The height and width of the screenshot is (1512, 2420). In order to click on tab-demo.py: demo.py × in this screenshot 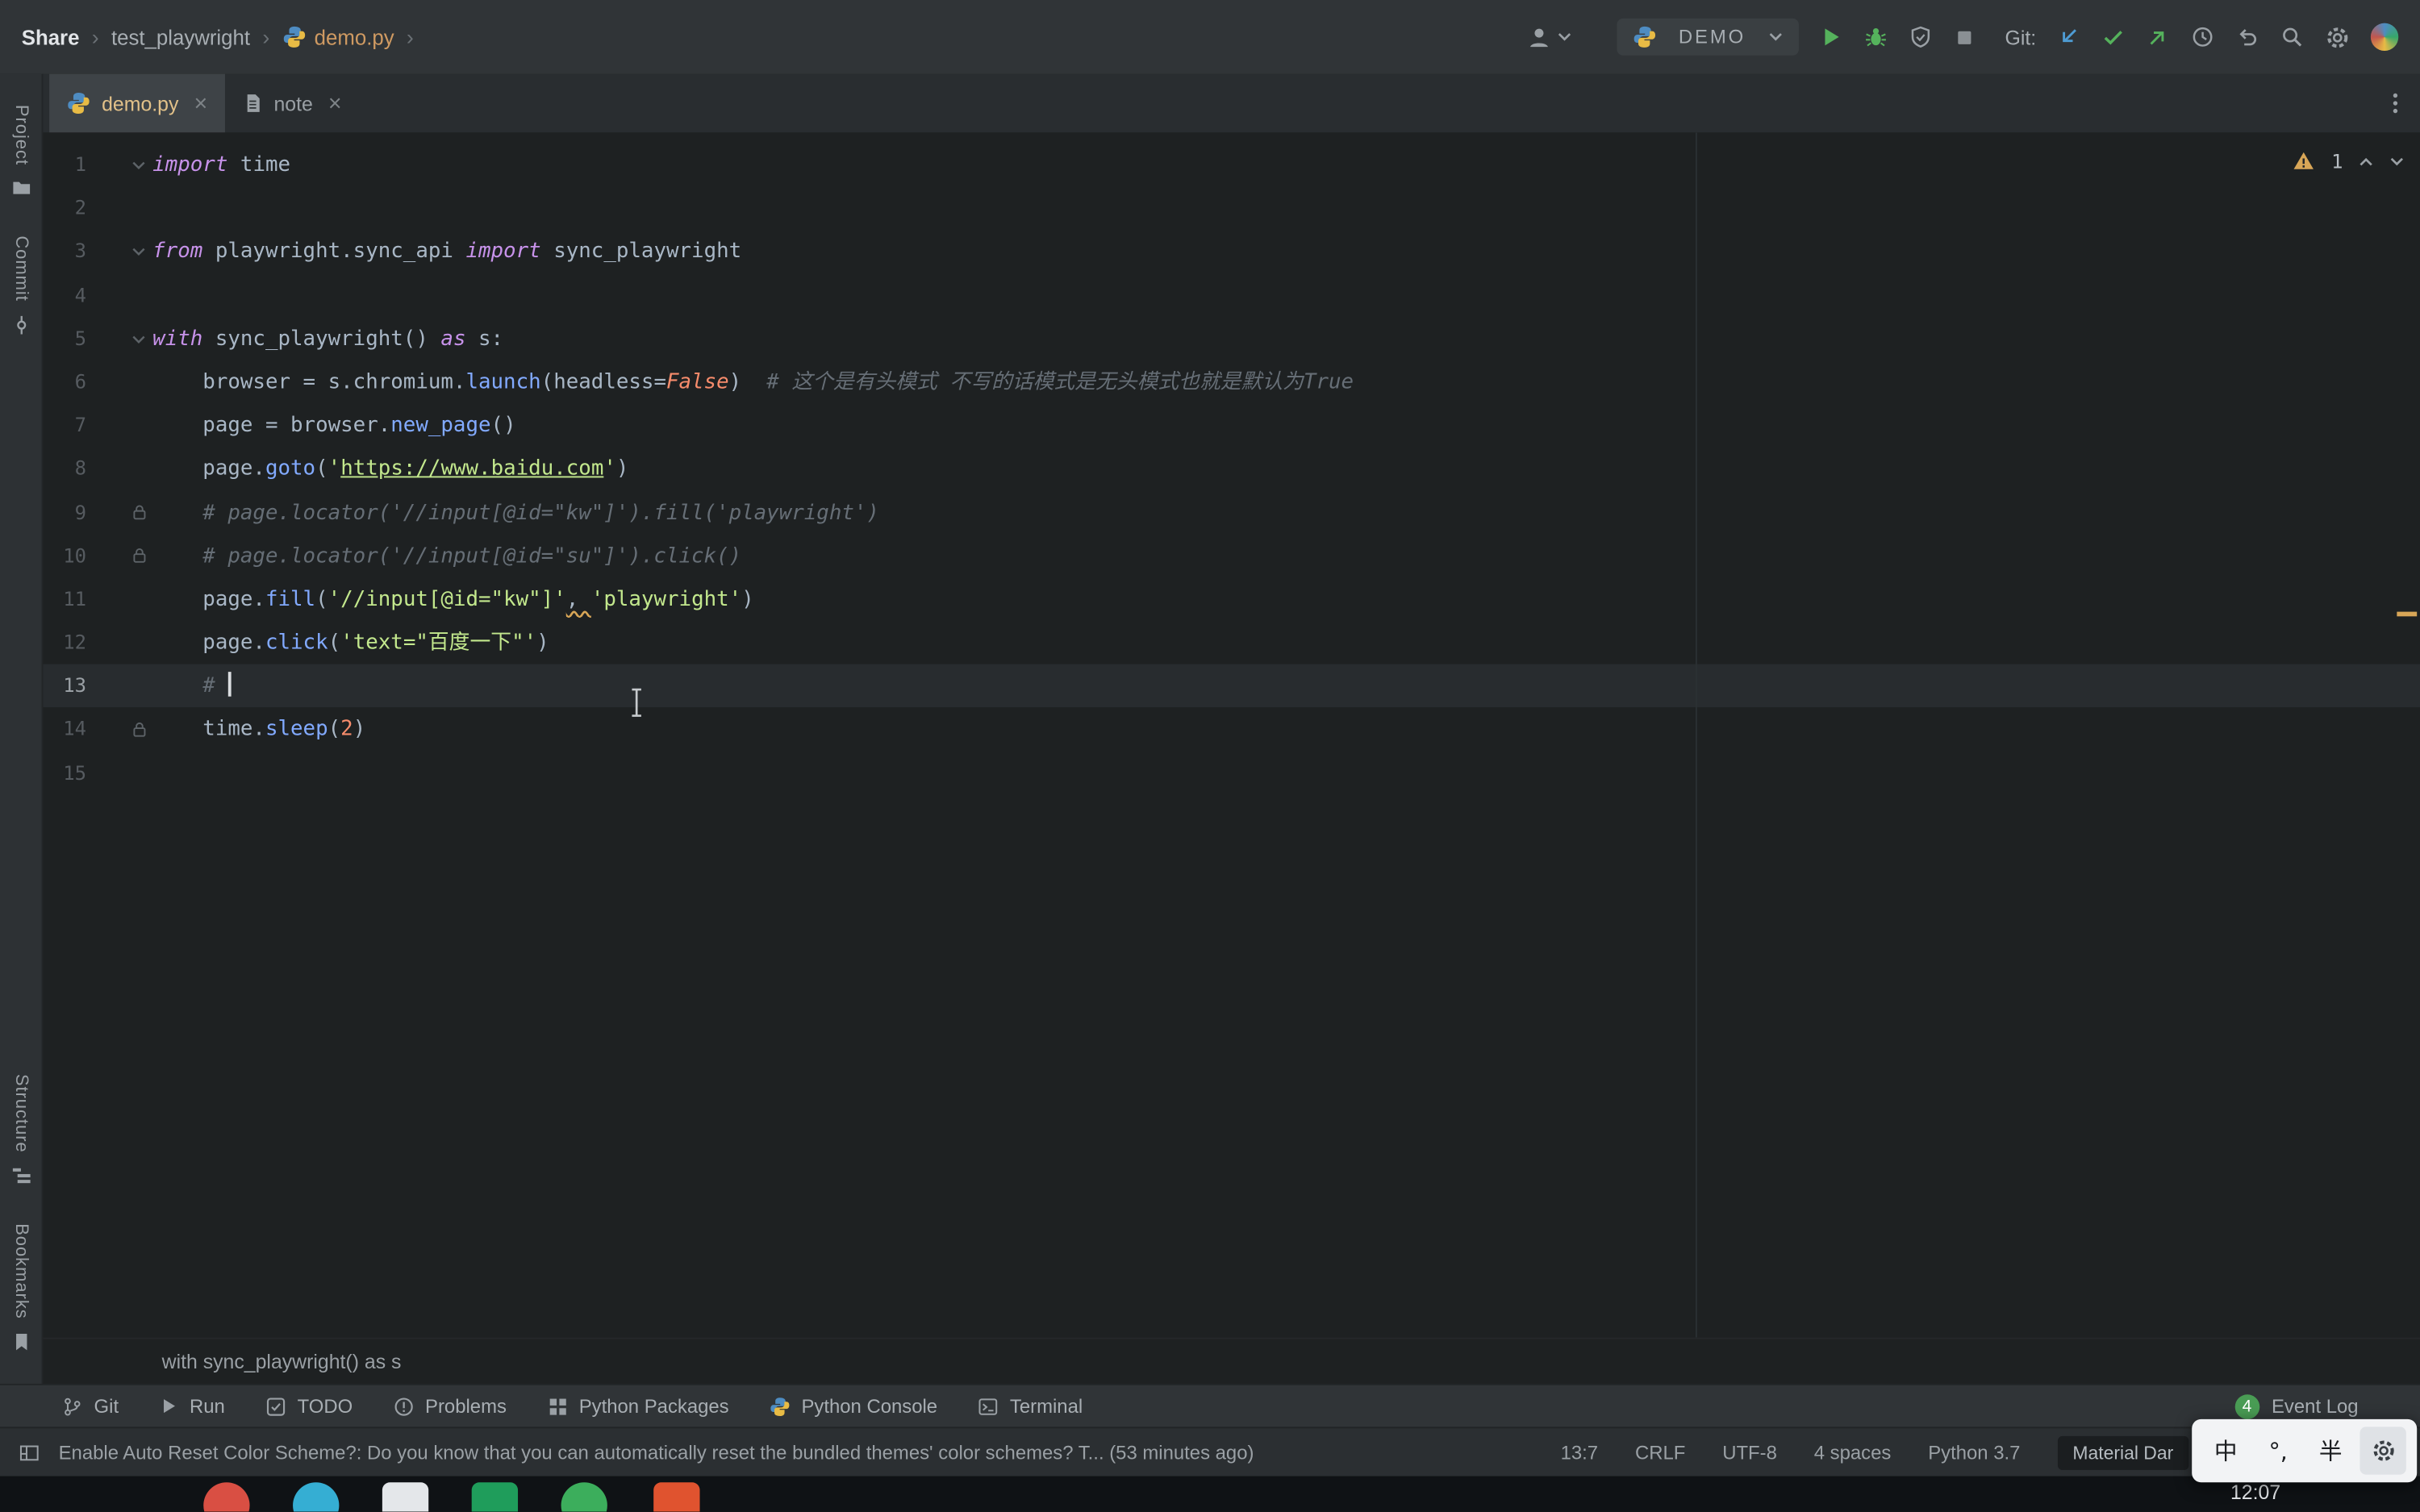, I will do `click(137, 103)`.